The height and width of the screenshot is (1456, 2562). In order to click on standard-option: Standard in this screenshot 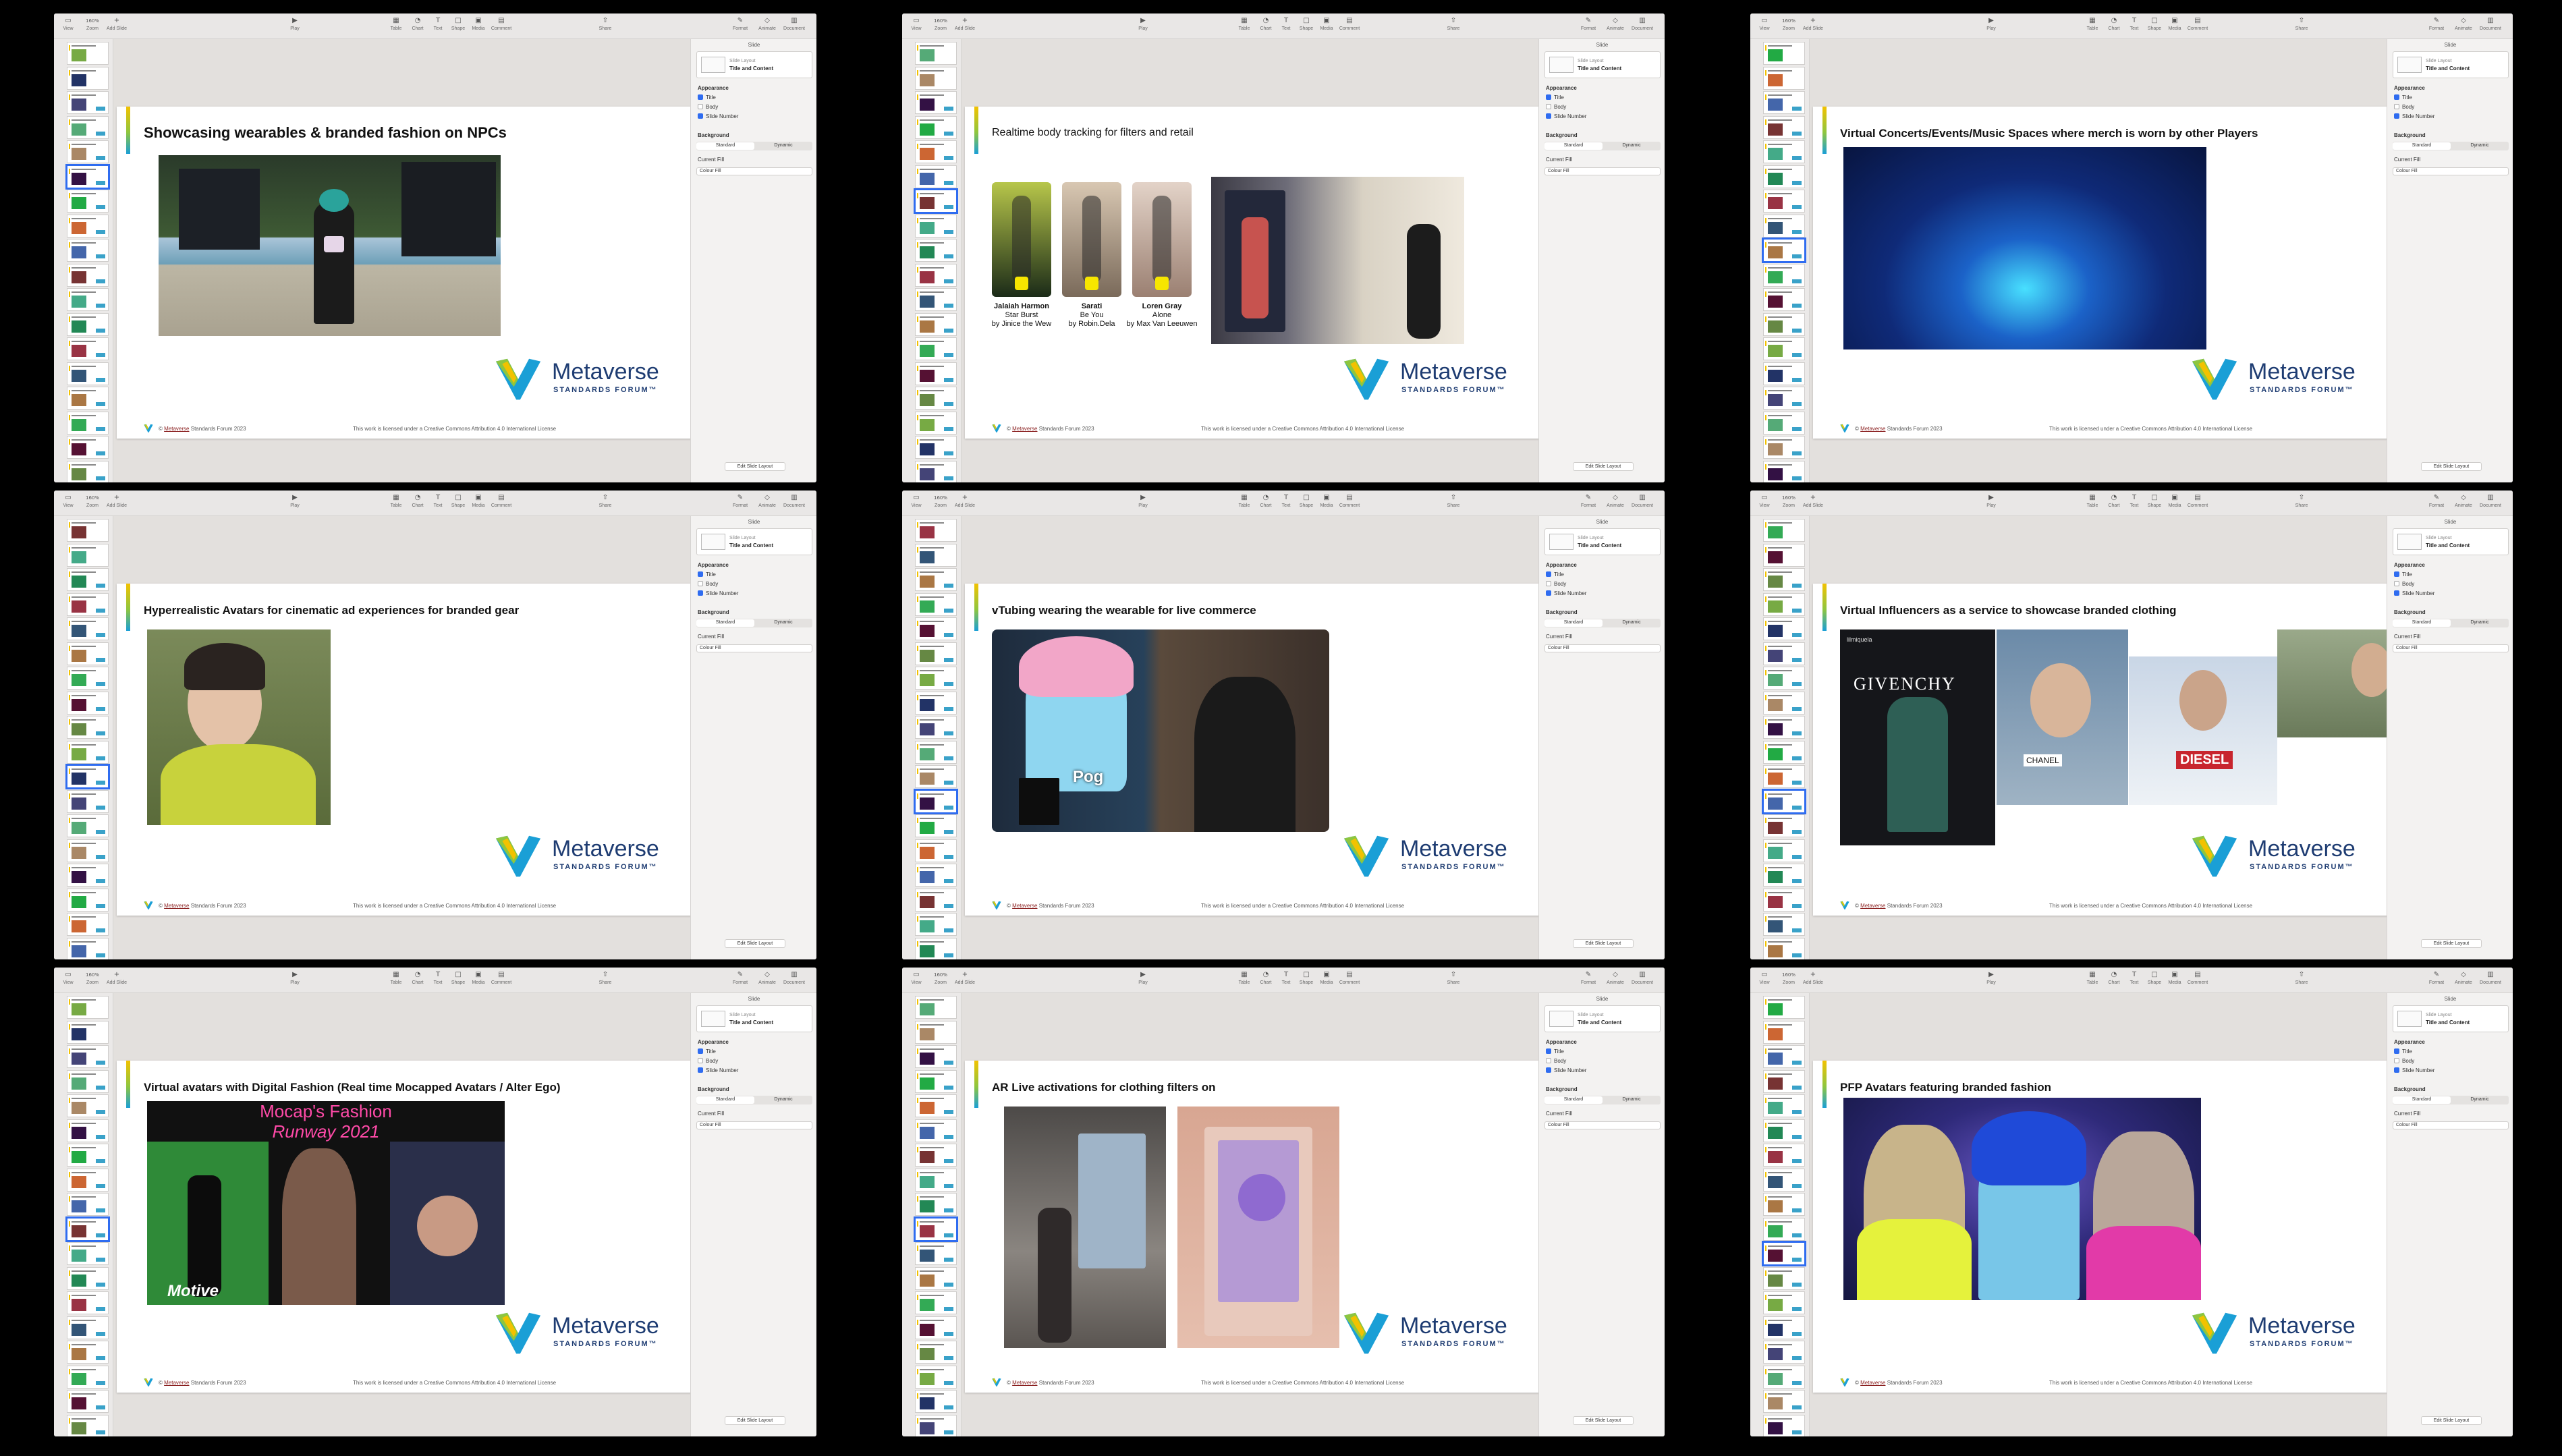, I will do `click(2422, 623)`.